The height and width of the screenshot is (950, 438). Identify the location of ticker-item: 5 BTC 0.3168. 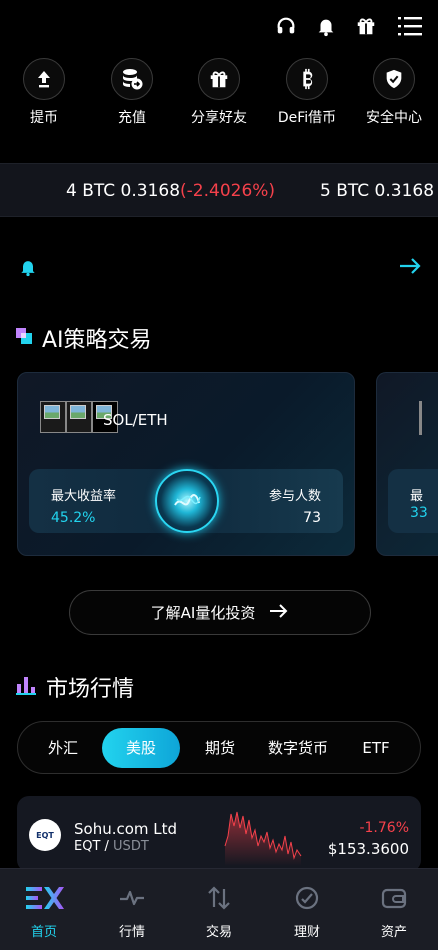
(377, 191).